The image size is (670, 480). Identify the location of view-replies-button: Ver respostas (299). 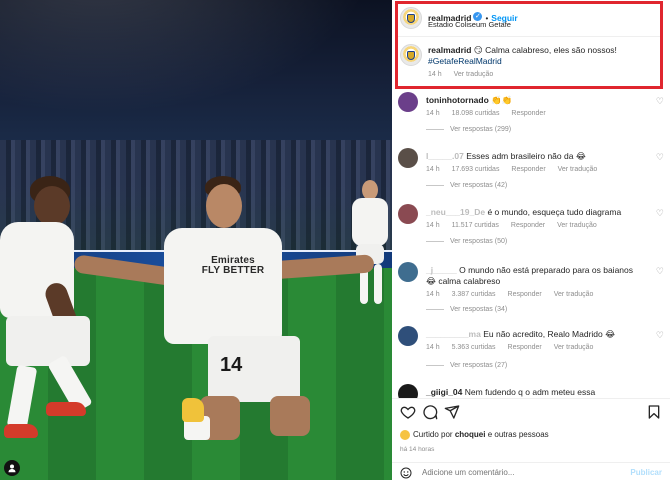
(468, 129).